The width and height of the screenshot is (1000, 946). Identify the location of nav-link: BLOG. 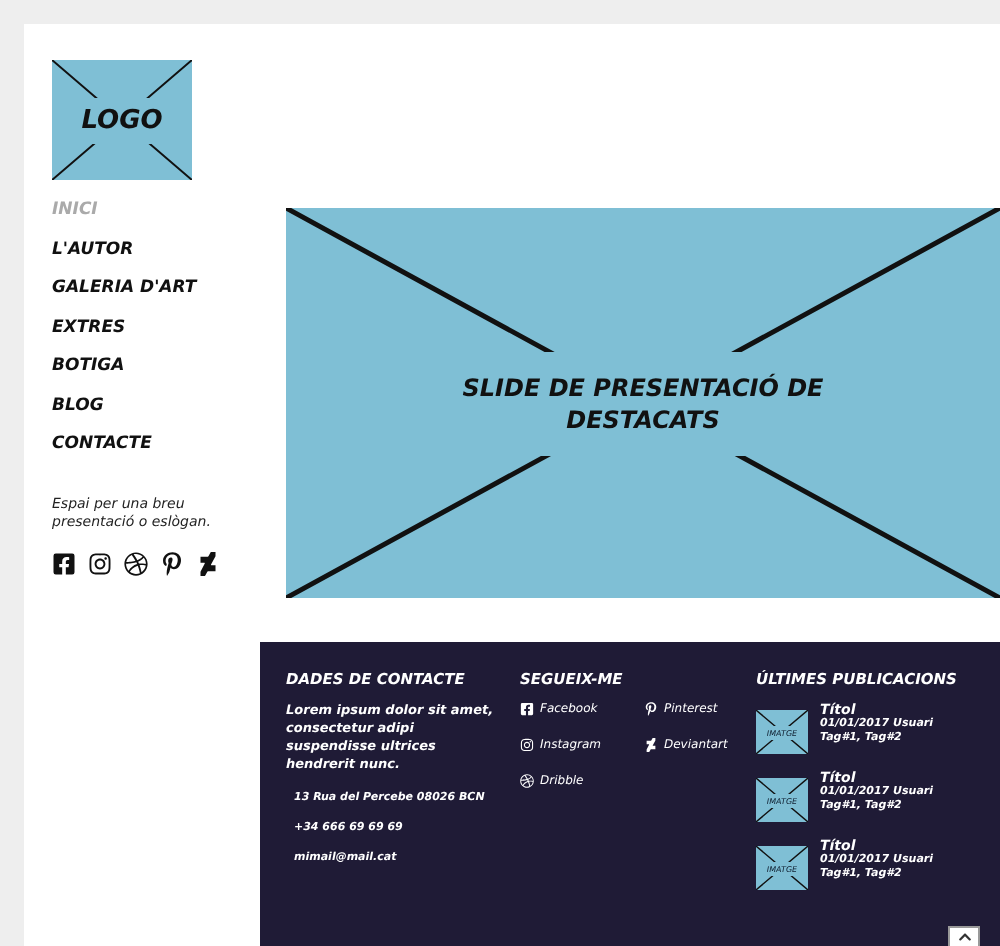
(78, 405).